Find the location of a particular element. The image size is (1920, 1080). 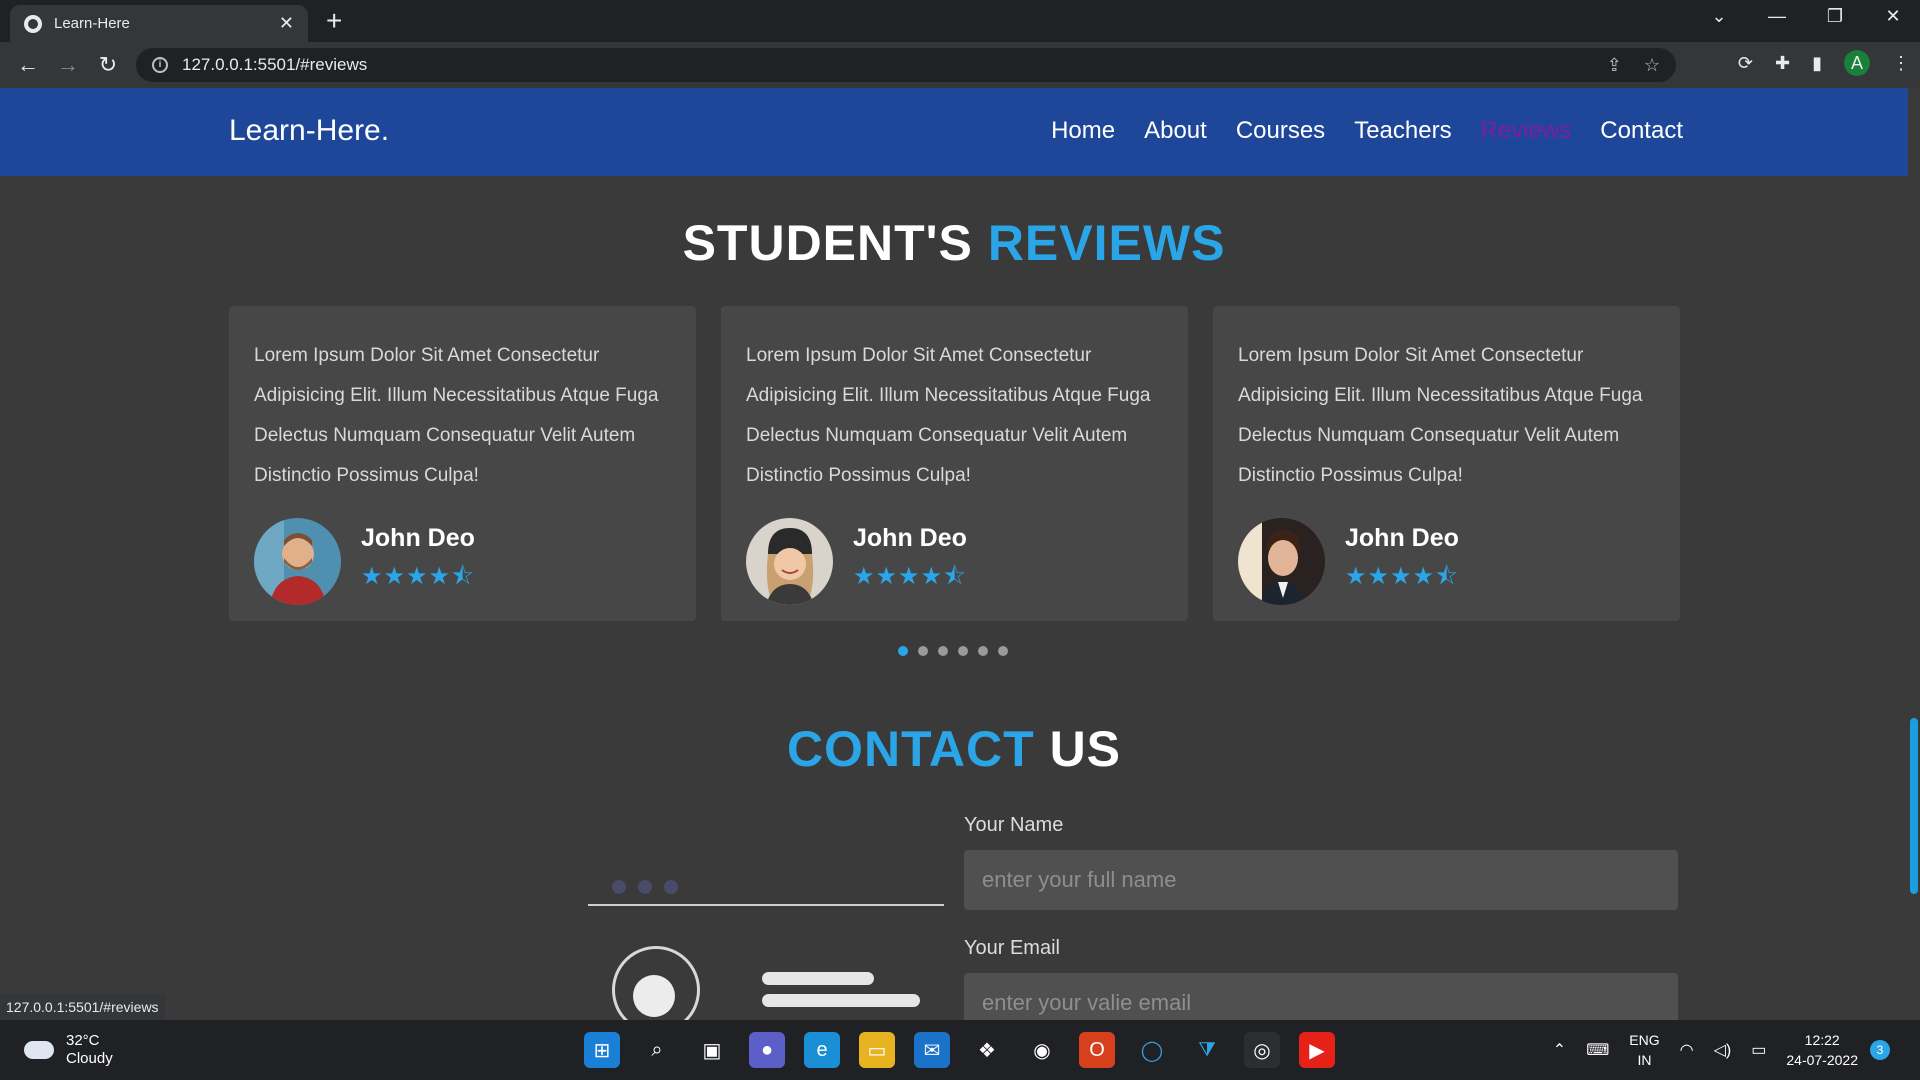

minimize-button: — is located at coordinates (1777, 16).